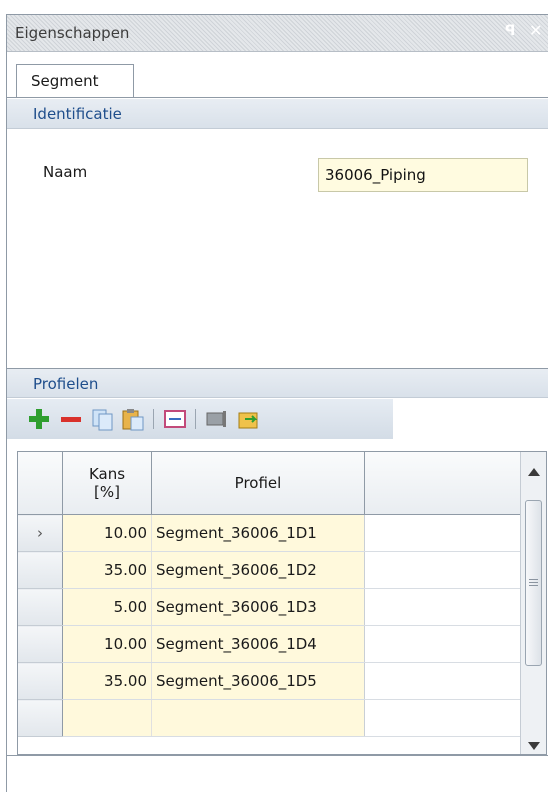 The height and width of the screenshot is (794, 548). Describe the element at coordinates (175, 419) in the screenshot. I see `edit-profile-icon` at that location.